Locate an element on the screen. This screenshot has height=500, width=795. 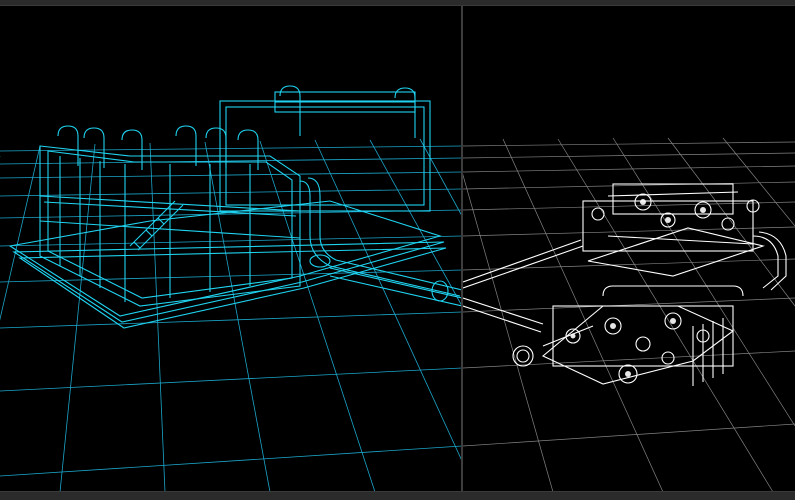
bottom-status-strip is located at coordinates (397, 495).